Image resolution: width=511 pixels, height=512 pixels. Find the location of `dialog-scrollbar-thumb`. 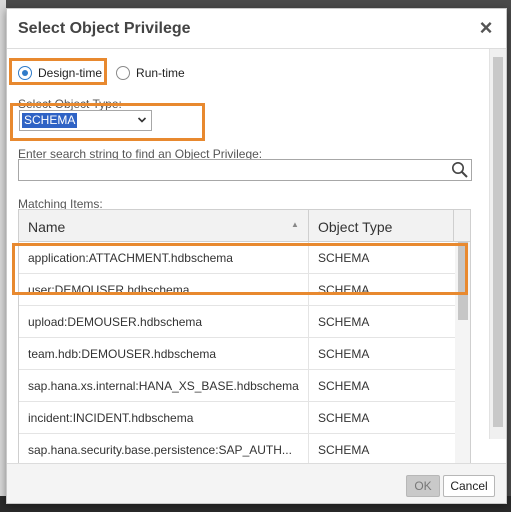

dialog-scrollbar-thumb is located at coordinates (498, 242).